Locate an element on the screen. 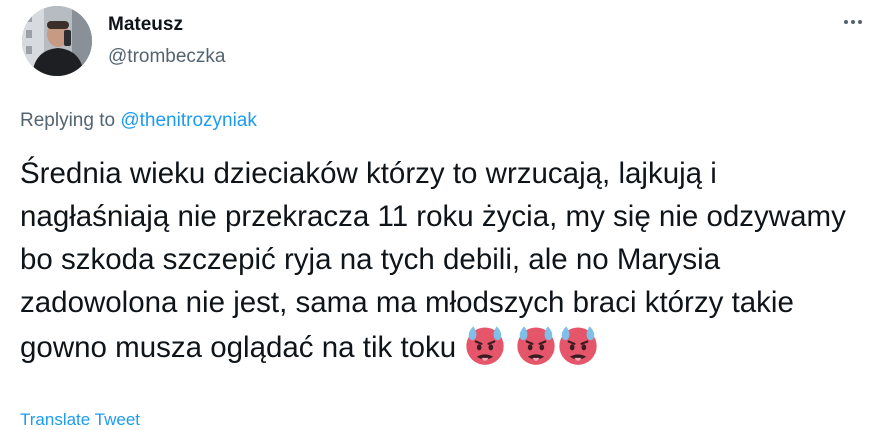 Image resolution: width=885 pixels, height=430 pixels. more-options-button is located at coordinates (853, 22).